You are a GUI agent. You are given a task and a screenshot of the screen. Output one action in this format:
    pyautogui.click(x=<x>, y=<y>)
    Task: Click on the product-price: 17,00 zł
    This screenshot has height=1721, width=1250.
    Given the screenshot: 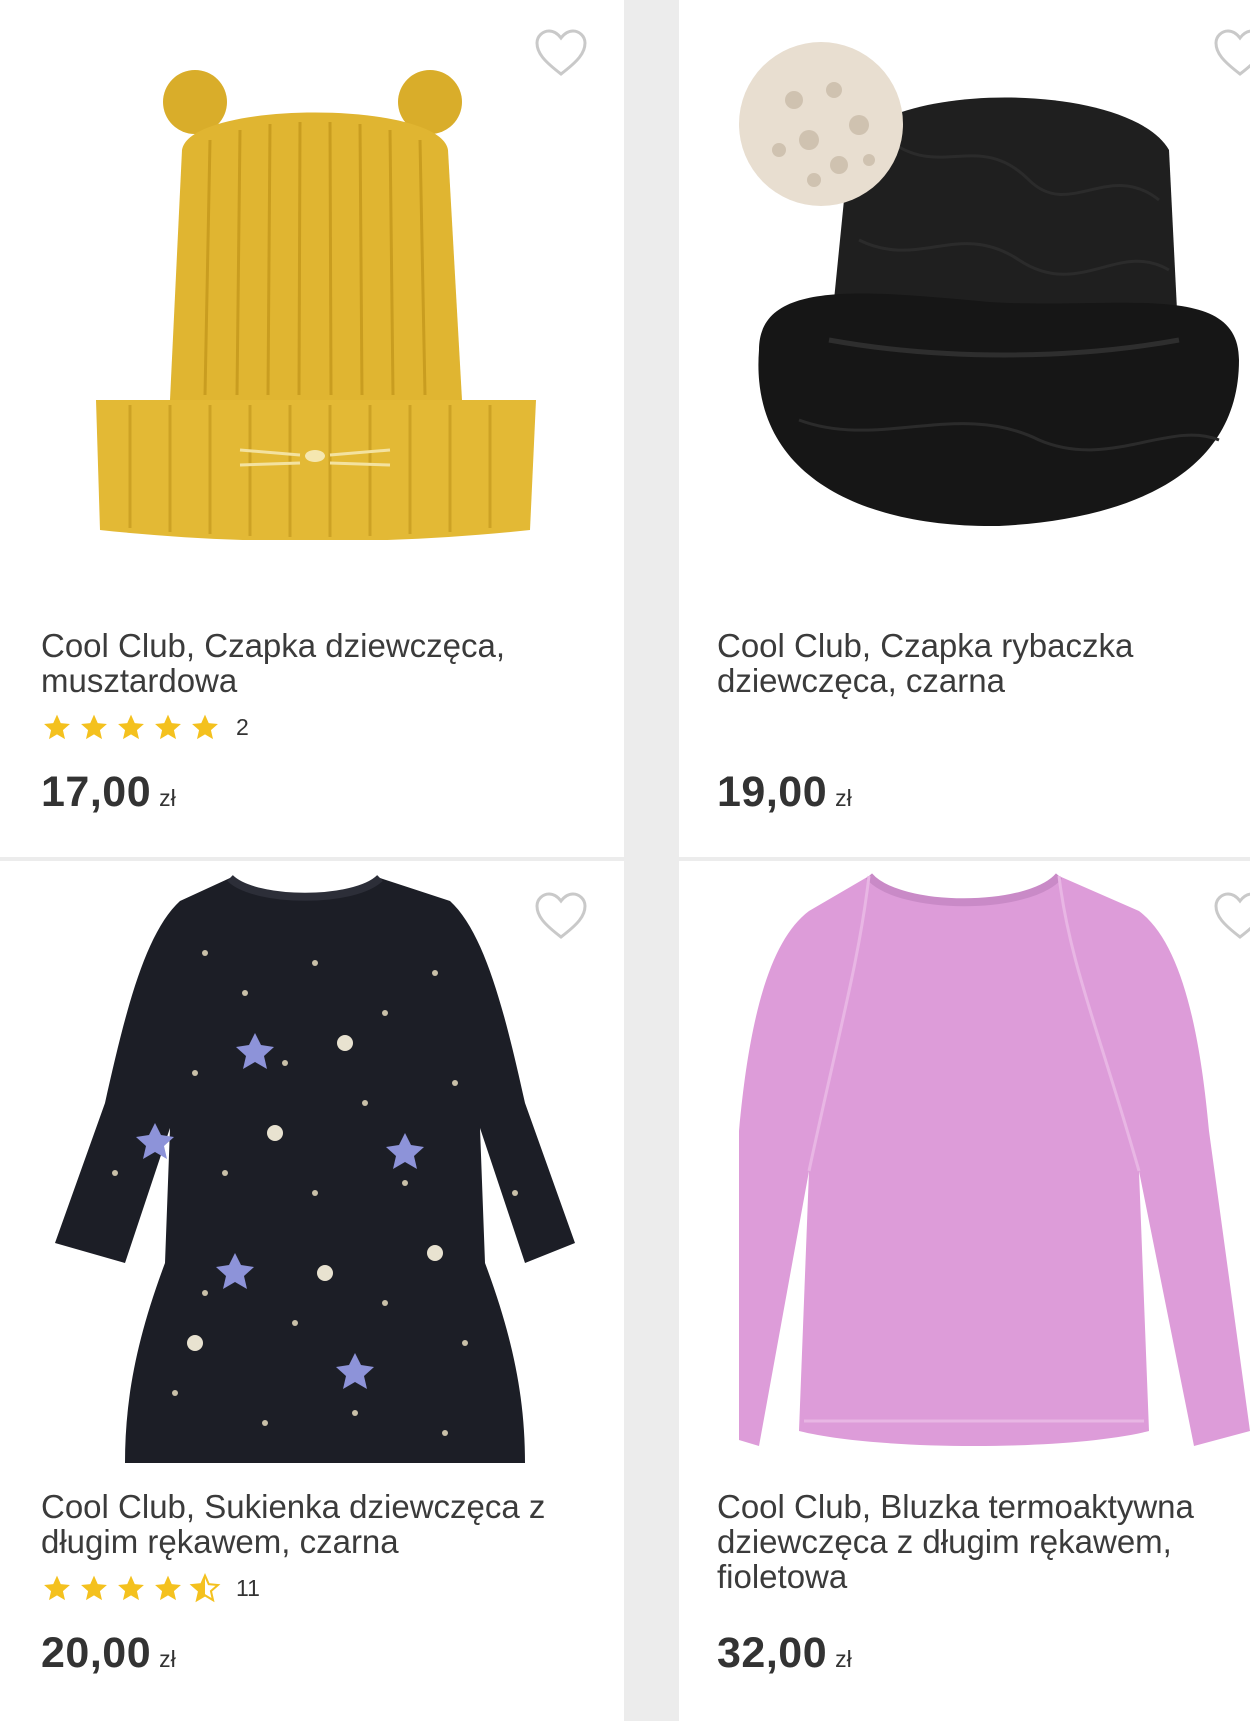 What is the action you would take?
    pyautogui.click(x=108, y=792)
    